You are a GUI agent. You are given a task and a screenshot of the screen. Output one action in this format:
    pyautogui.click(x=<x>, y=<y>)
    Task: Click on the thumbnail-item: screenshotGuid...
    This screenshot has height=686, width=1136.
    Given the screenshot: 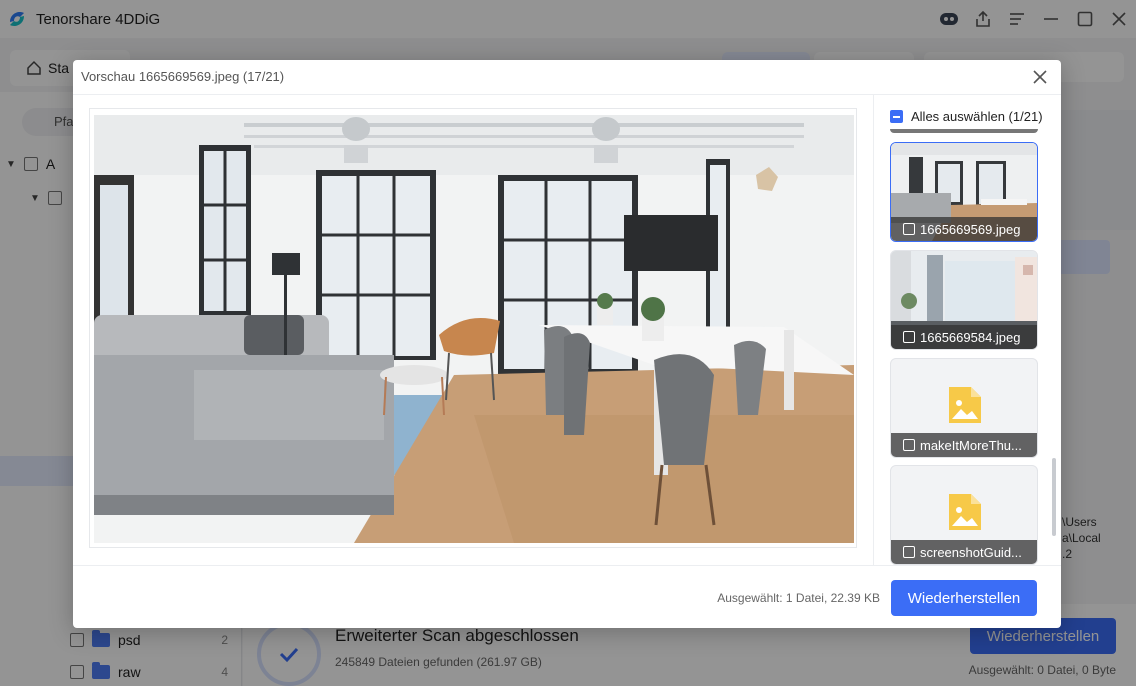 What is the action you would take?
    pyautogui.click(x=964, y=515)
    